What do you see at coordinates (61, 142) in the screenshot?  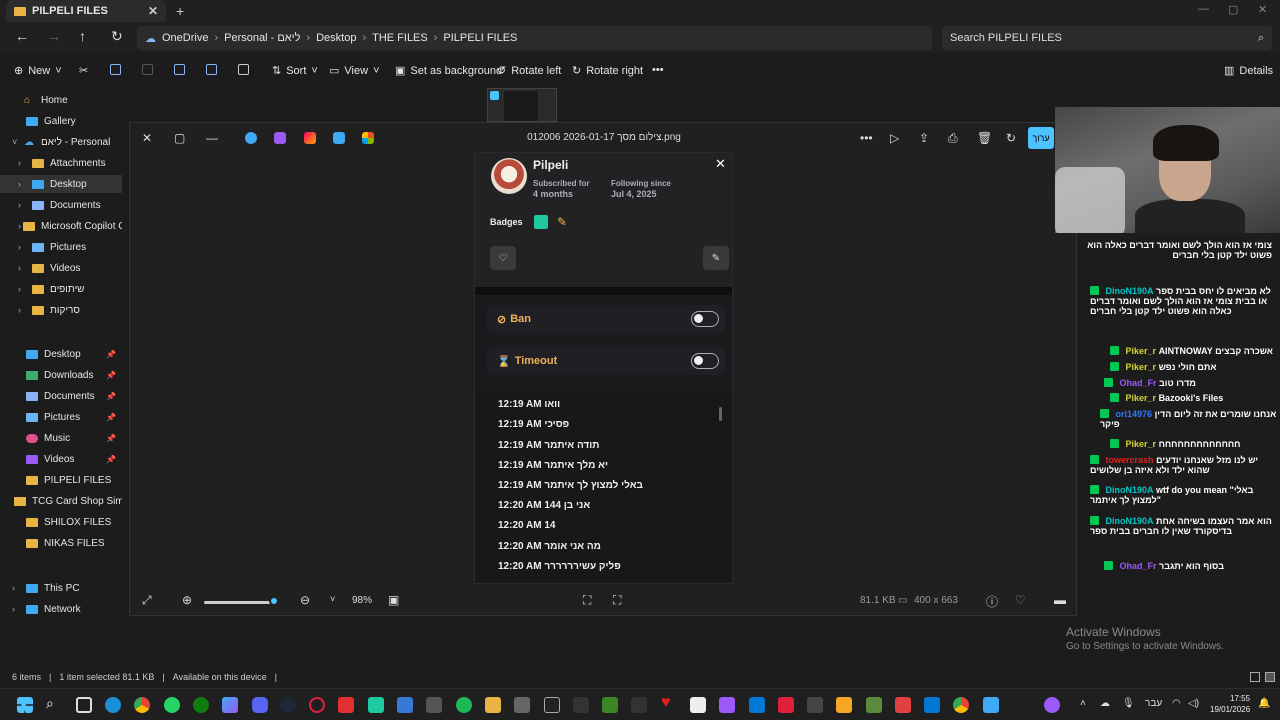 I see `nav-personal: ˅ ☁ ליאם - Personal` at bounding box center [61, 142].